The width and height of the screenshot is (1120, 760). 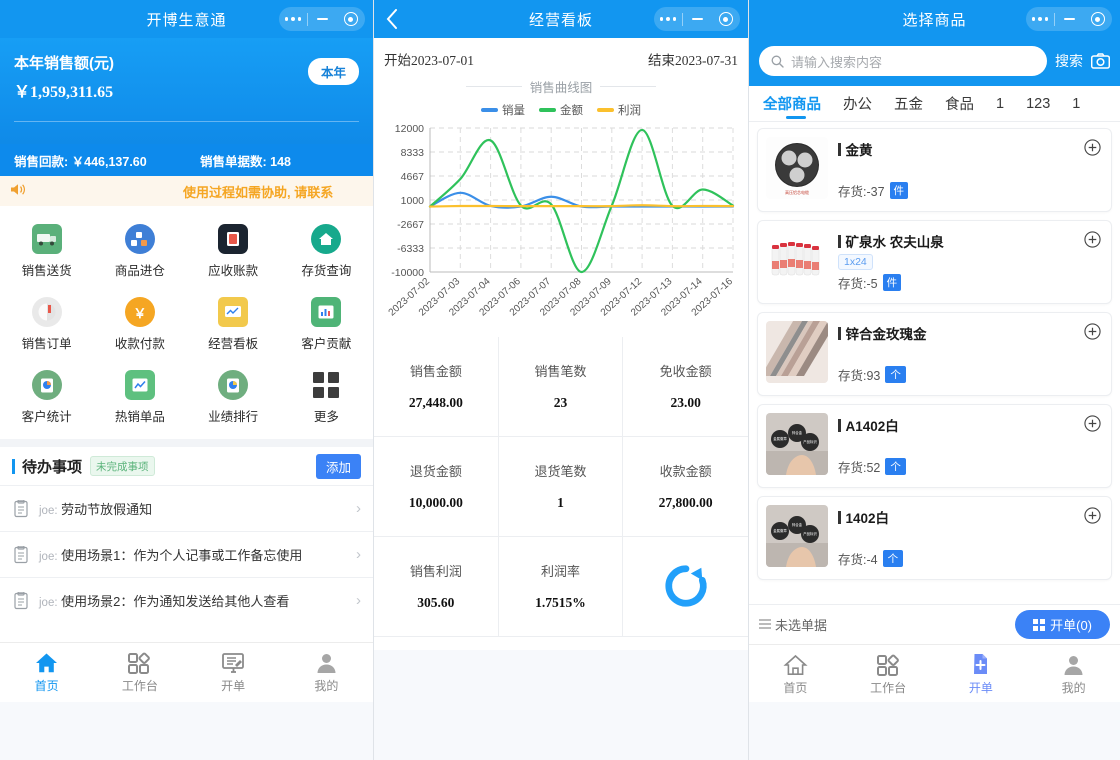 What do you see at coordinates (338, 466) in the screenshot?
I see `add-todo-button: 添加` at bounding box center [338, 466].